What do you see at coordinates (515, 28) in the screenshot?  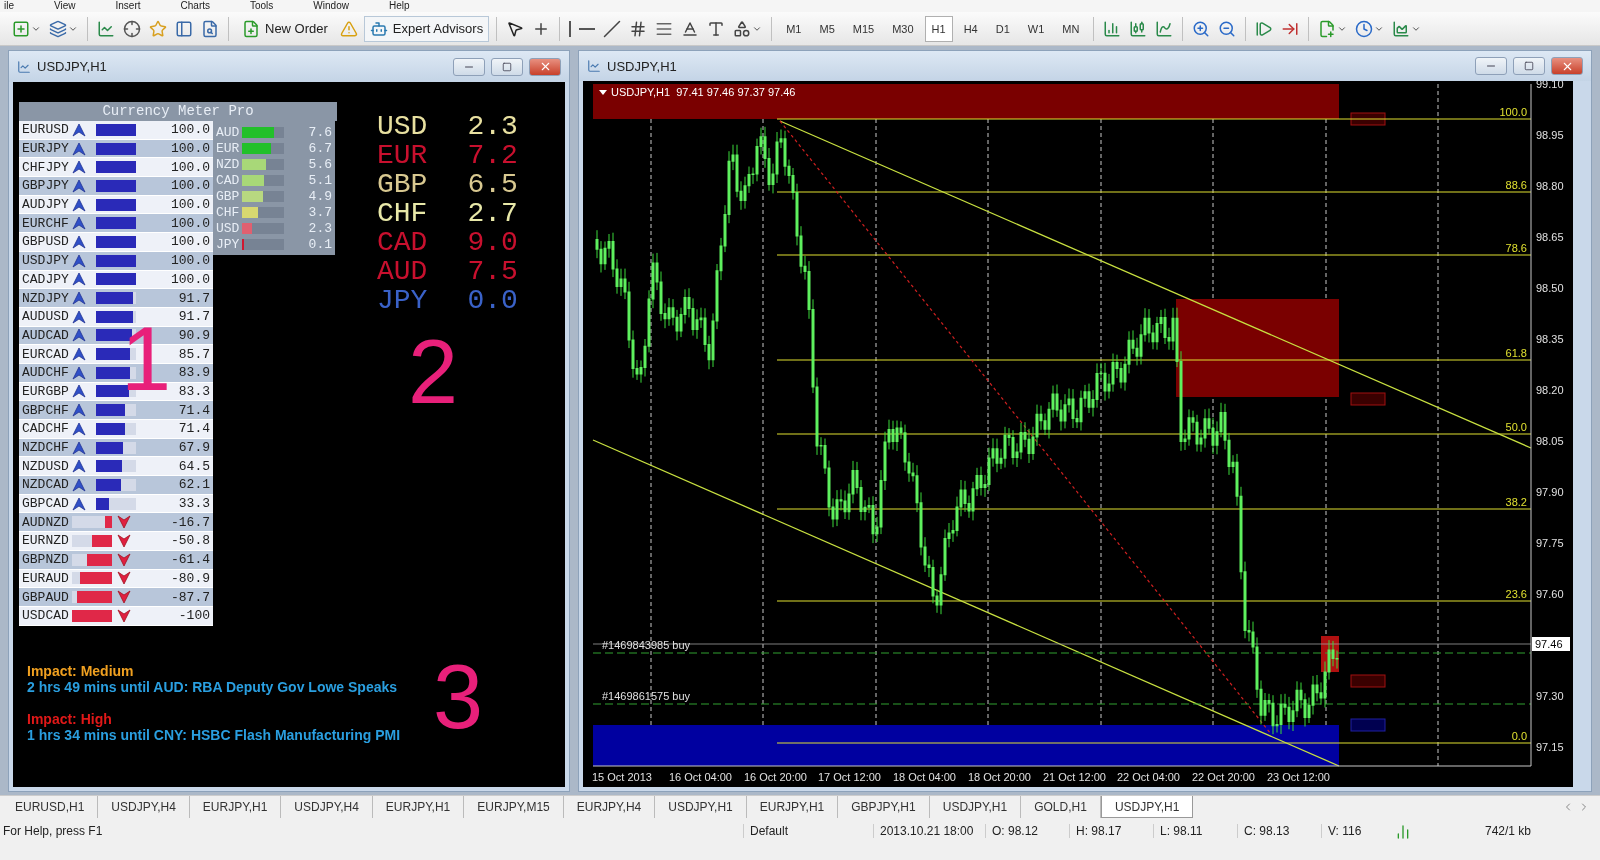 I see `cursor-icon` at bounding box center [515, 28].